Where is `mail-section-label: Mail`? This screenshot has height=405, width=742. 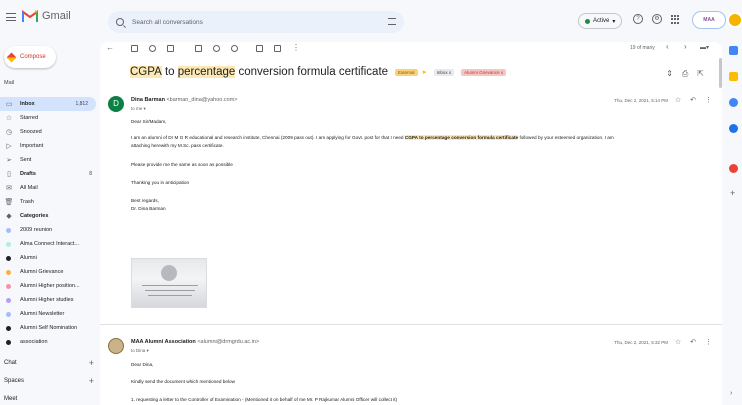 mail-section-label: Mail is located at coordinates (9, 83).